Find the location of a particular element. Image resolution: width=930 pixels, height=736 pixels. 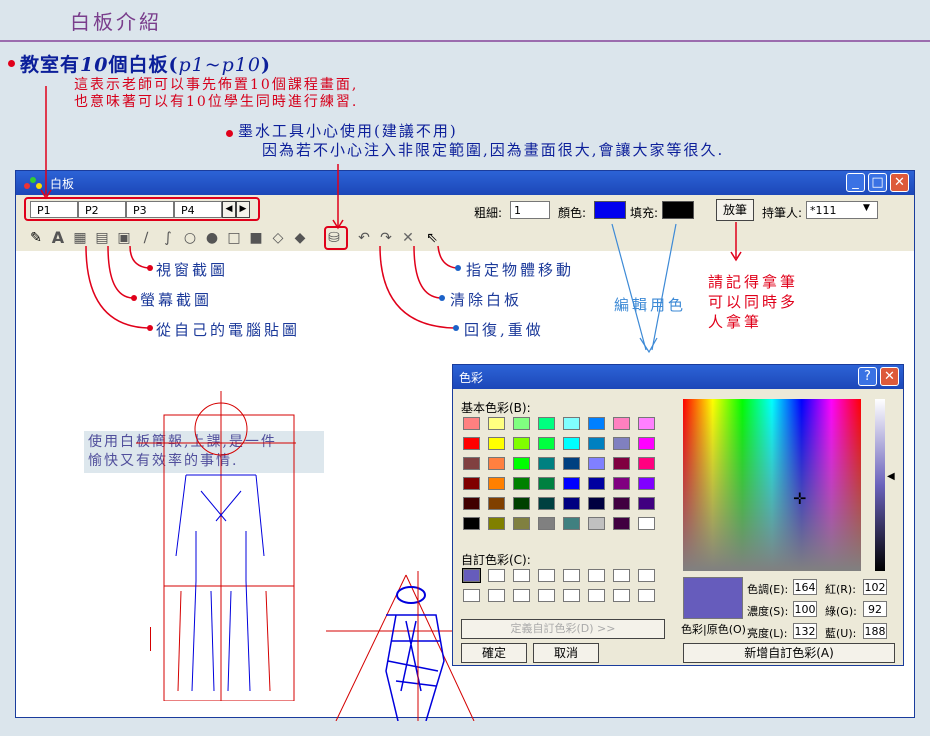

ok-button: 確定 is located at coordinates (494, 653).